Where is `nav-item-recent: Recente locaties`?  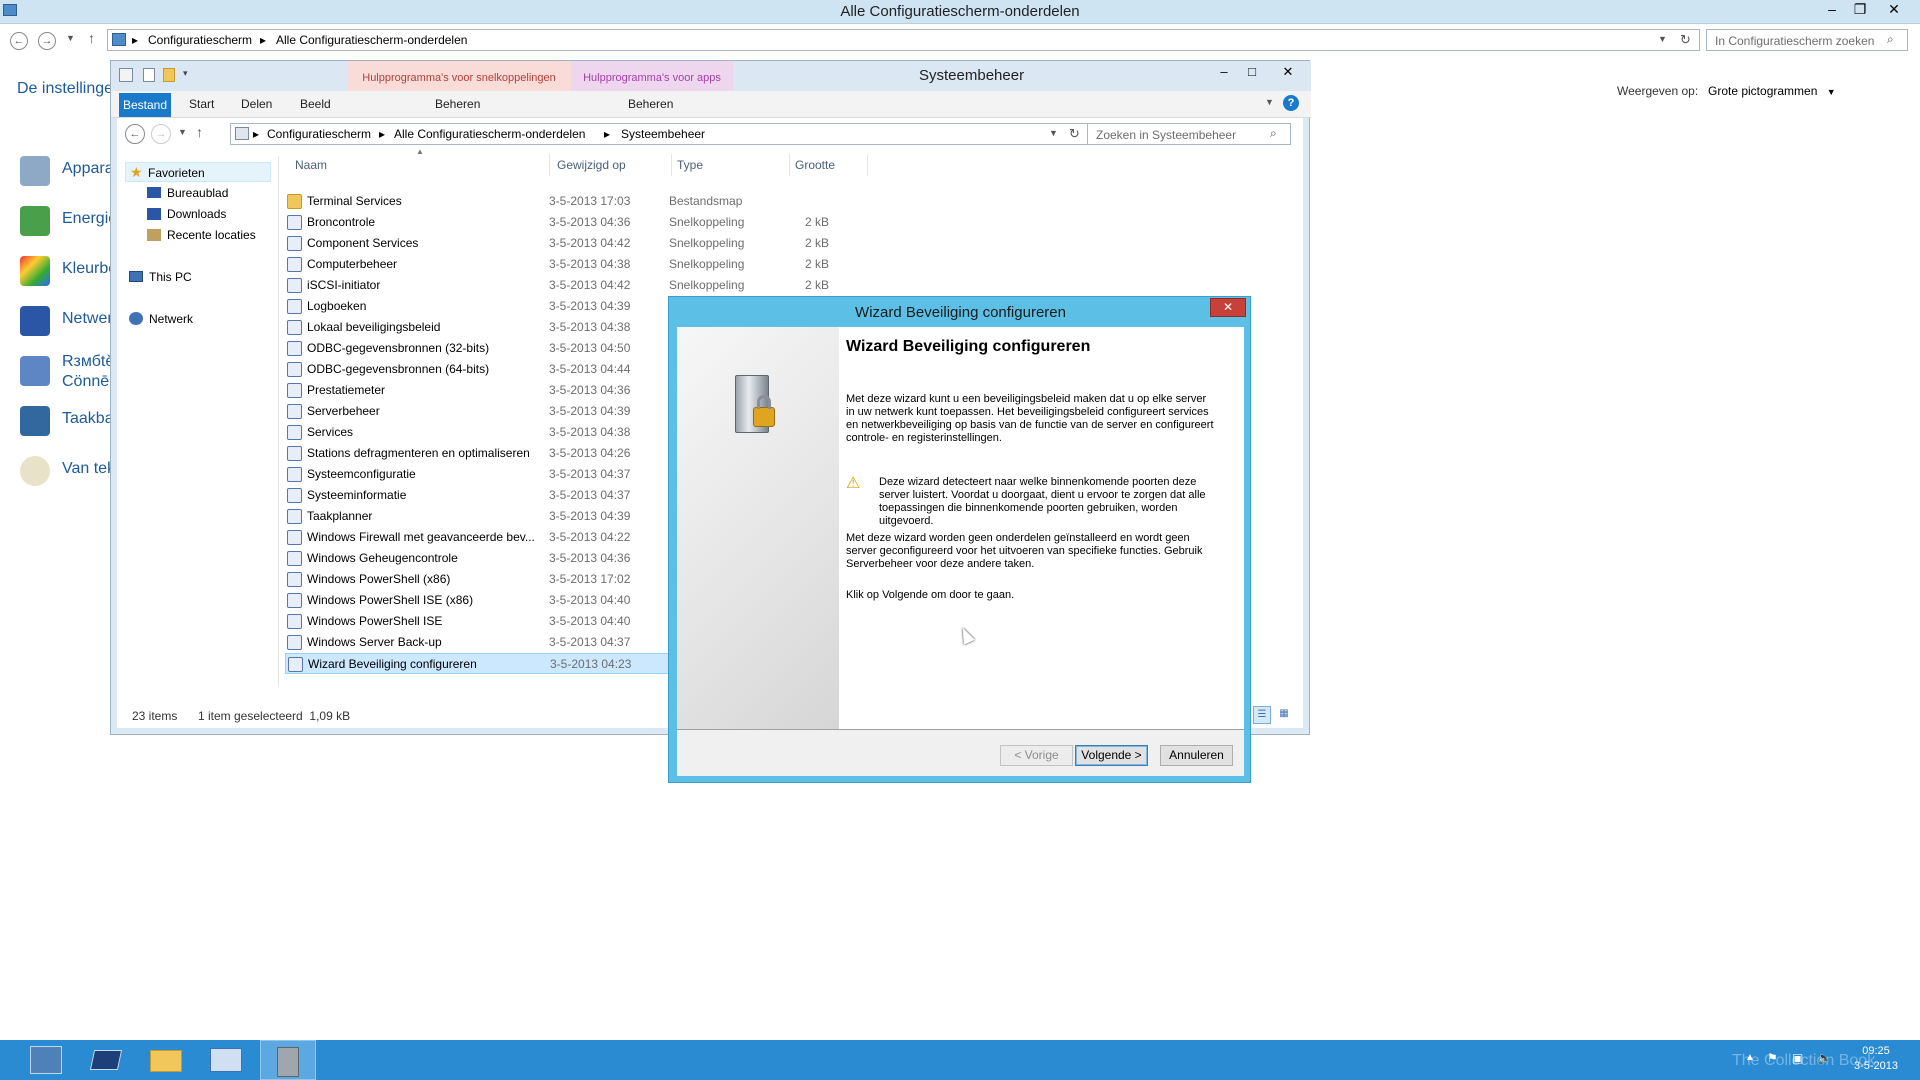 nav-item-recent: Recente locaties is located at coordinates (208, 235).